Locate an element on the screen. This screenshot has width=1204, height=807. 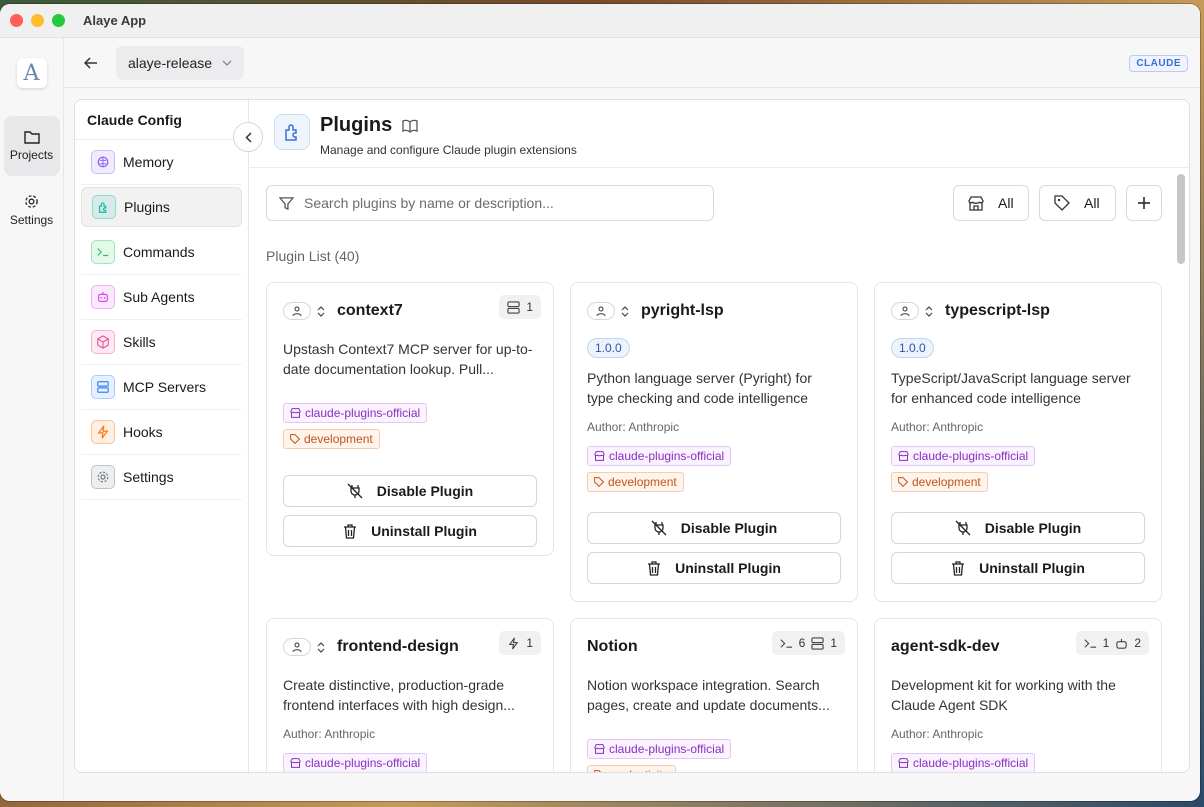
title-bar: Alaye App is located at coordinates (600, 21).